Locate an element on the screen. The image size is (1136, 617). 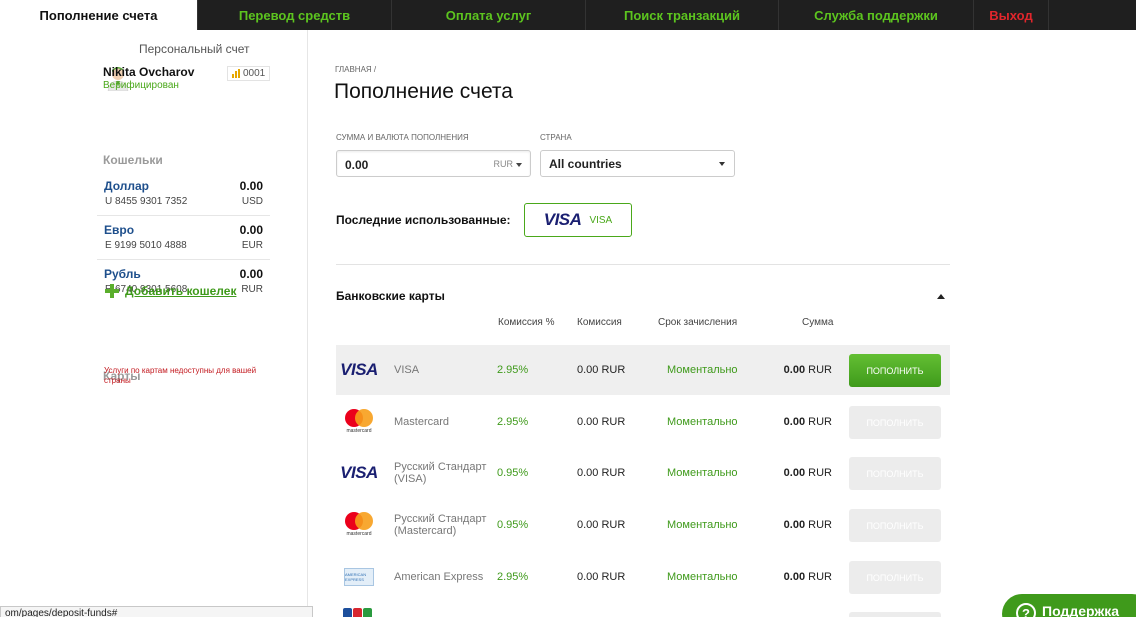
method-name: Русский Стандарт (Mastercard) is located at coordinates (440, 525).